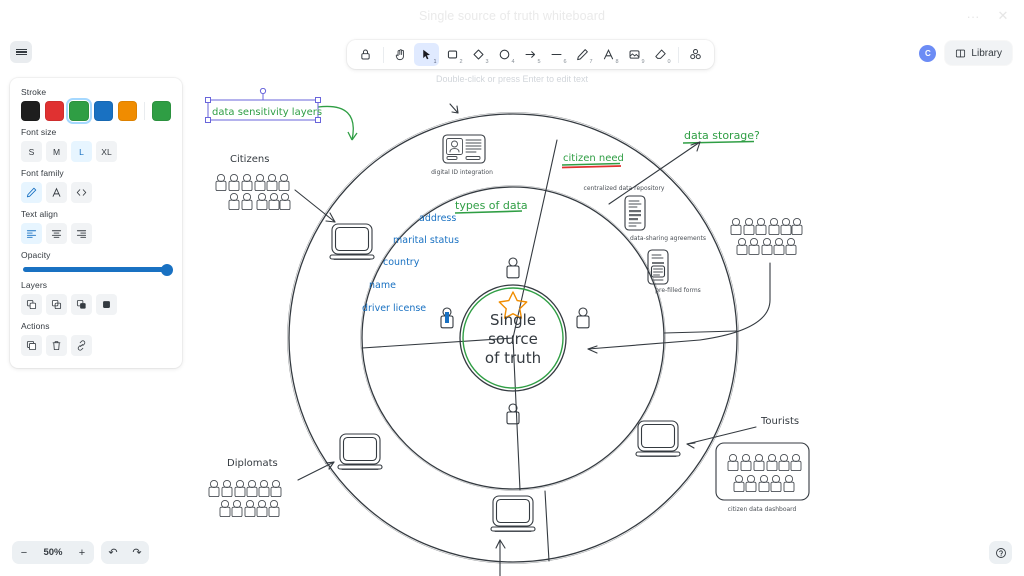 The image size is (1024, 576). I want to click on opacity-slider, so click(98, 269).